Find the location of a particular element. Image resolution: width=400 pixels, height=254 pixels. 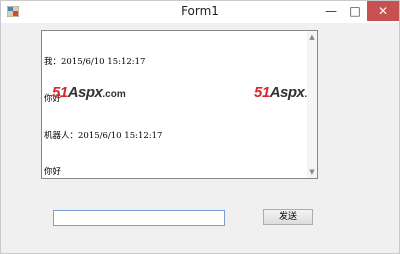

maximize-button: □ is located at coordinates (355, 11).